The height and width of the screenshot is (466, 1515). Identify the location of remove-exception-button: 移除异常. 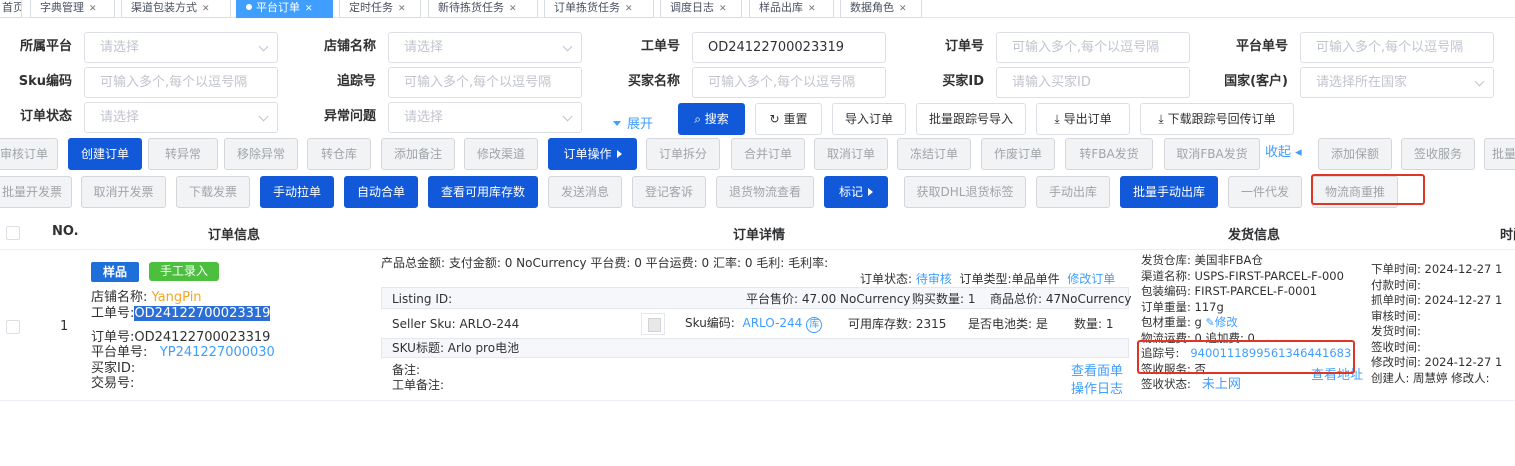
(261, 154).